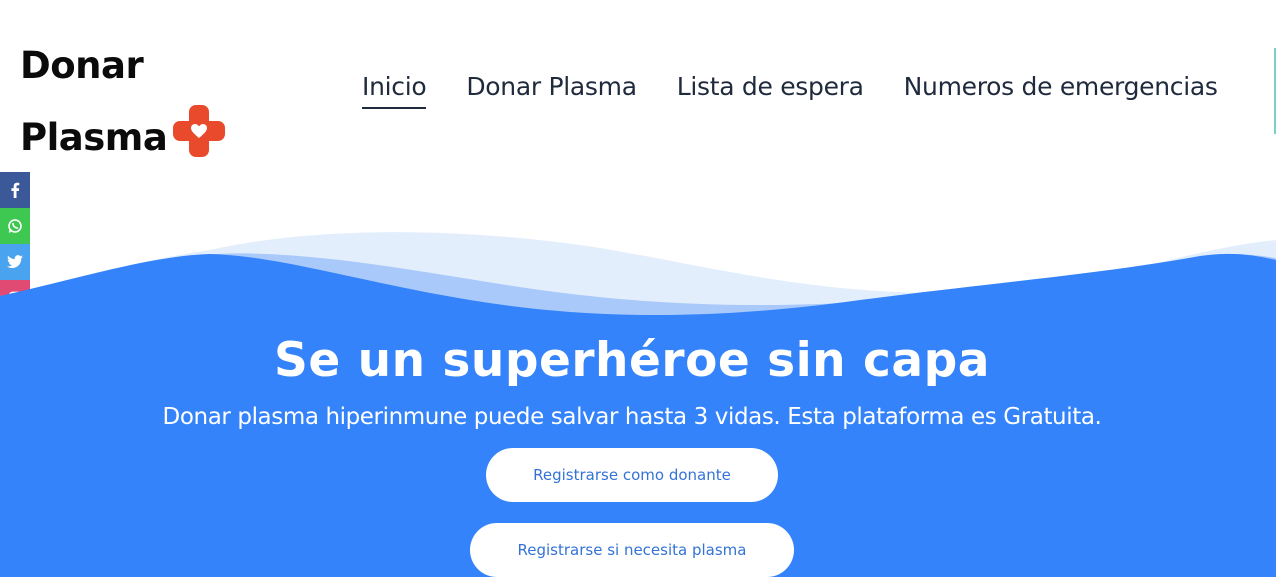 The image size is (1276, 577). What do you see at coordinates (394, 90) in the screenshot?
I see `nav-inicio: Inicio` at bounding box center [394, 90].